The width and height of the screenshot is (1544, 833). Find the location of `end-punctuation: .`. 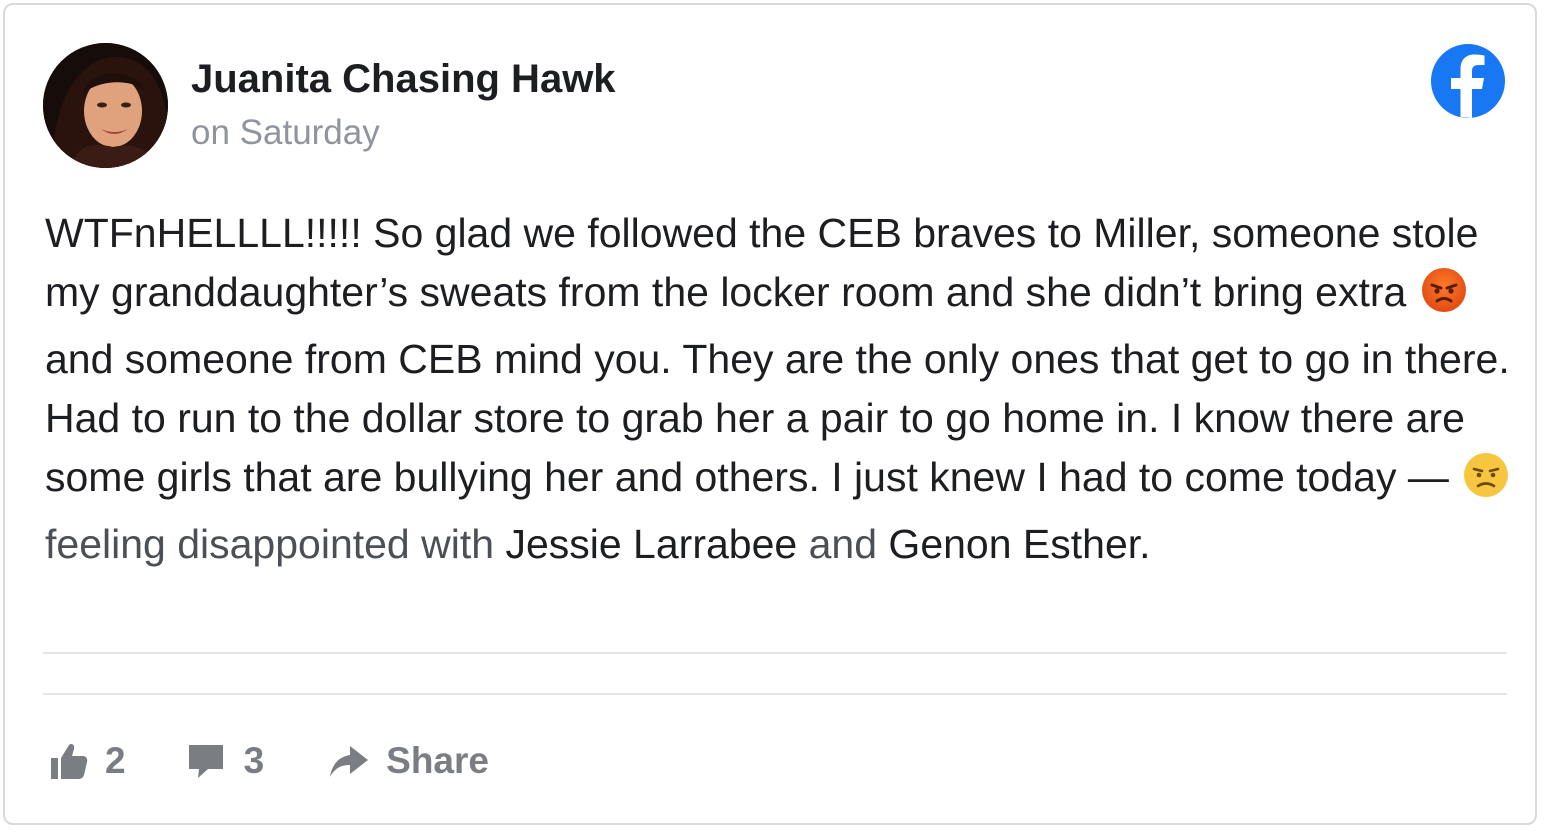

end-punctuation: . is located at coordinates (1145, 544).